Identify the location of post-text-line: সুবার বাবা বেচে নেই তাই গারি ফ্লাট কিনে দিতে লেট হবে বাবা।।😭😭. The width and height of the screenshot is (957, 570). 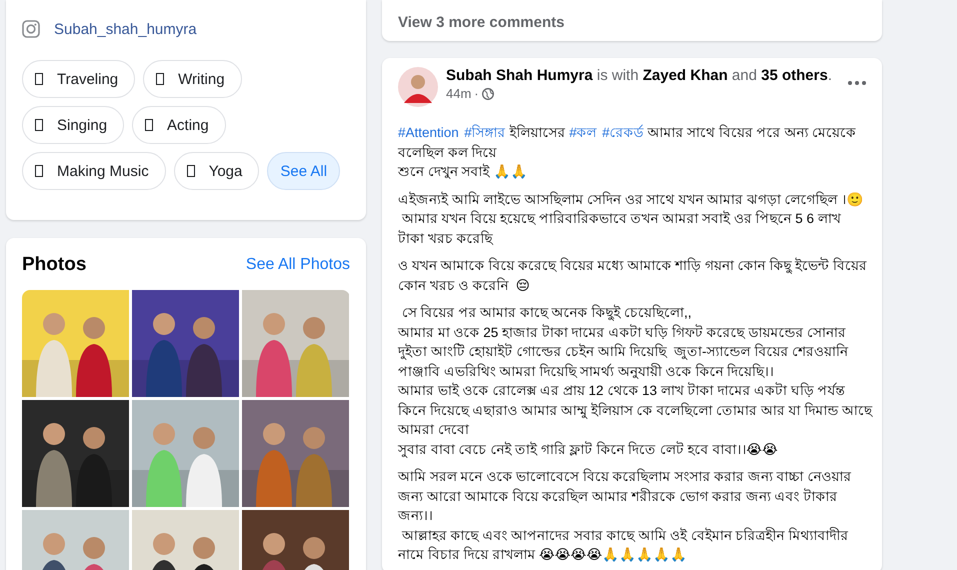
(588, 449).